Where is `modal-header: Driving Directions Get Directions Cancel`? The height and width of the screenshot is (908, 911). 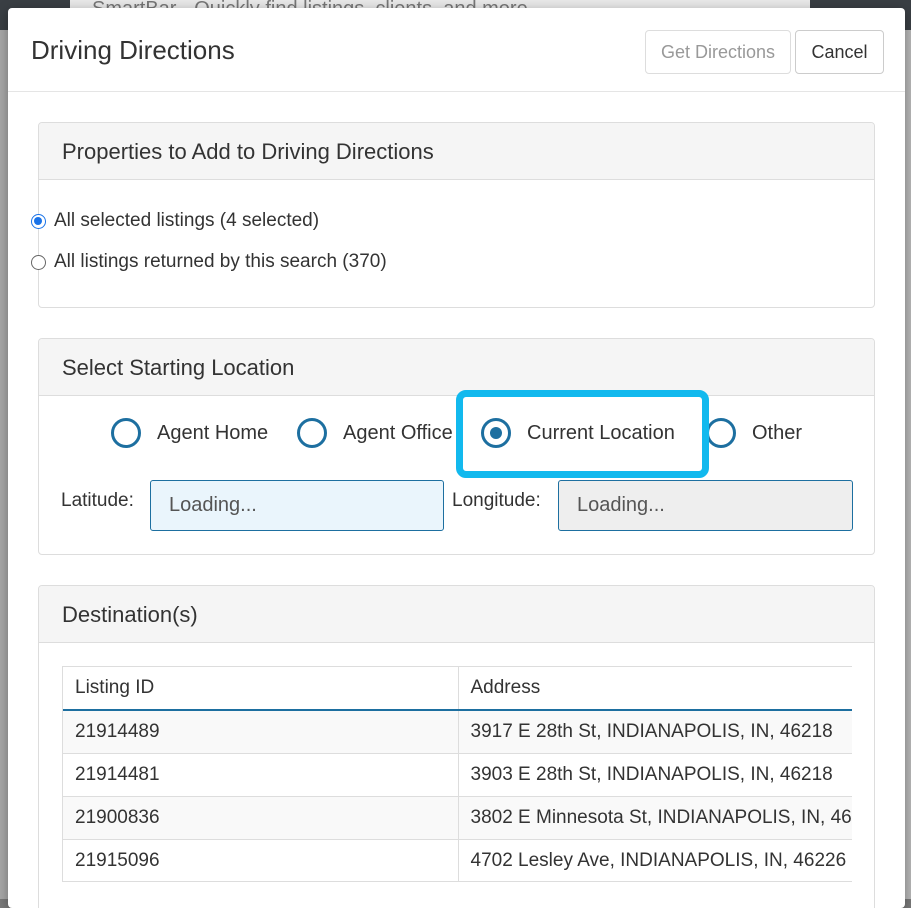 modal-header: Driving Directions Get Directions Cancel is located at coordinates (456, 50).